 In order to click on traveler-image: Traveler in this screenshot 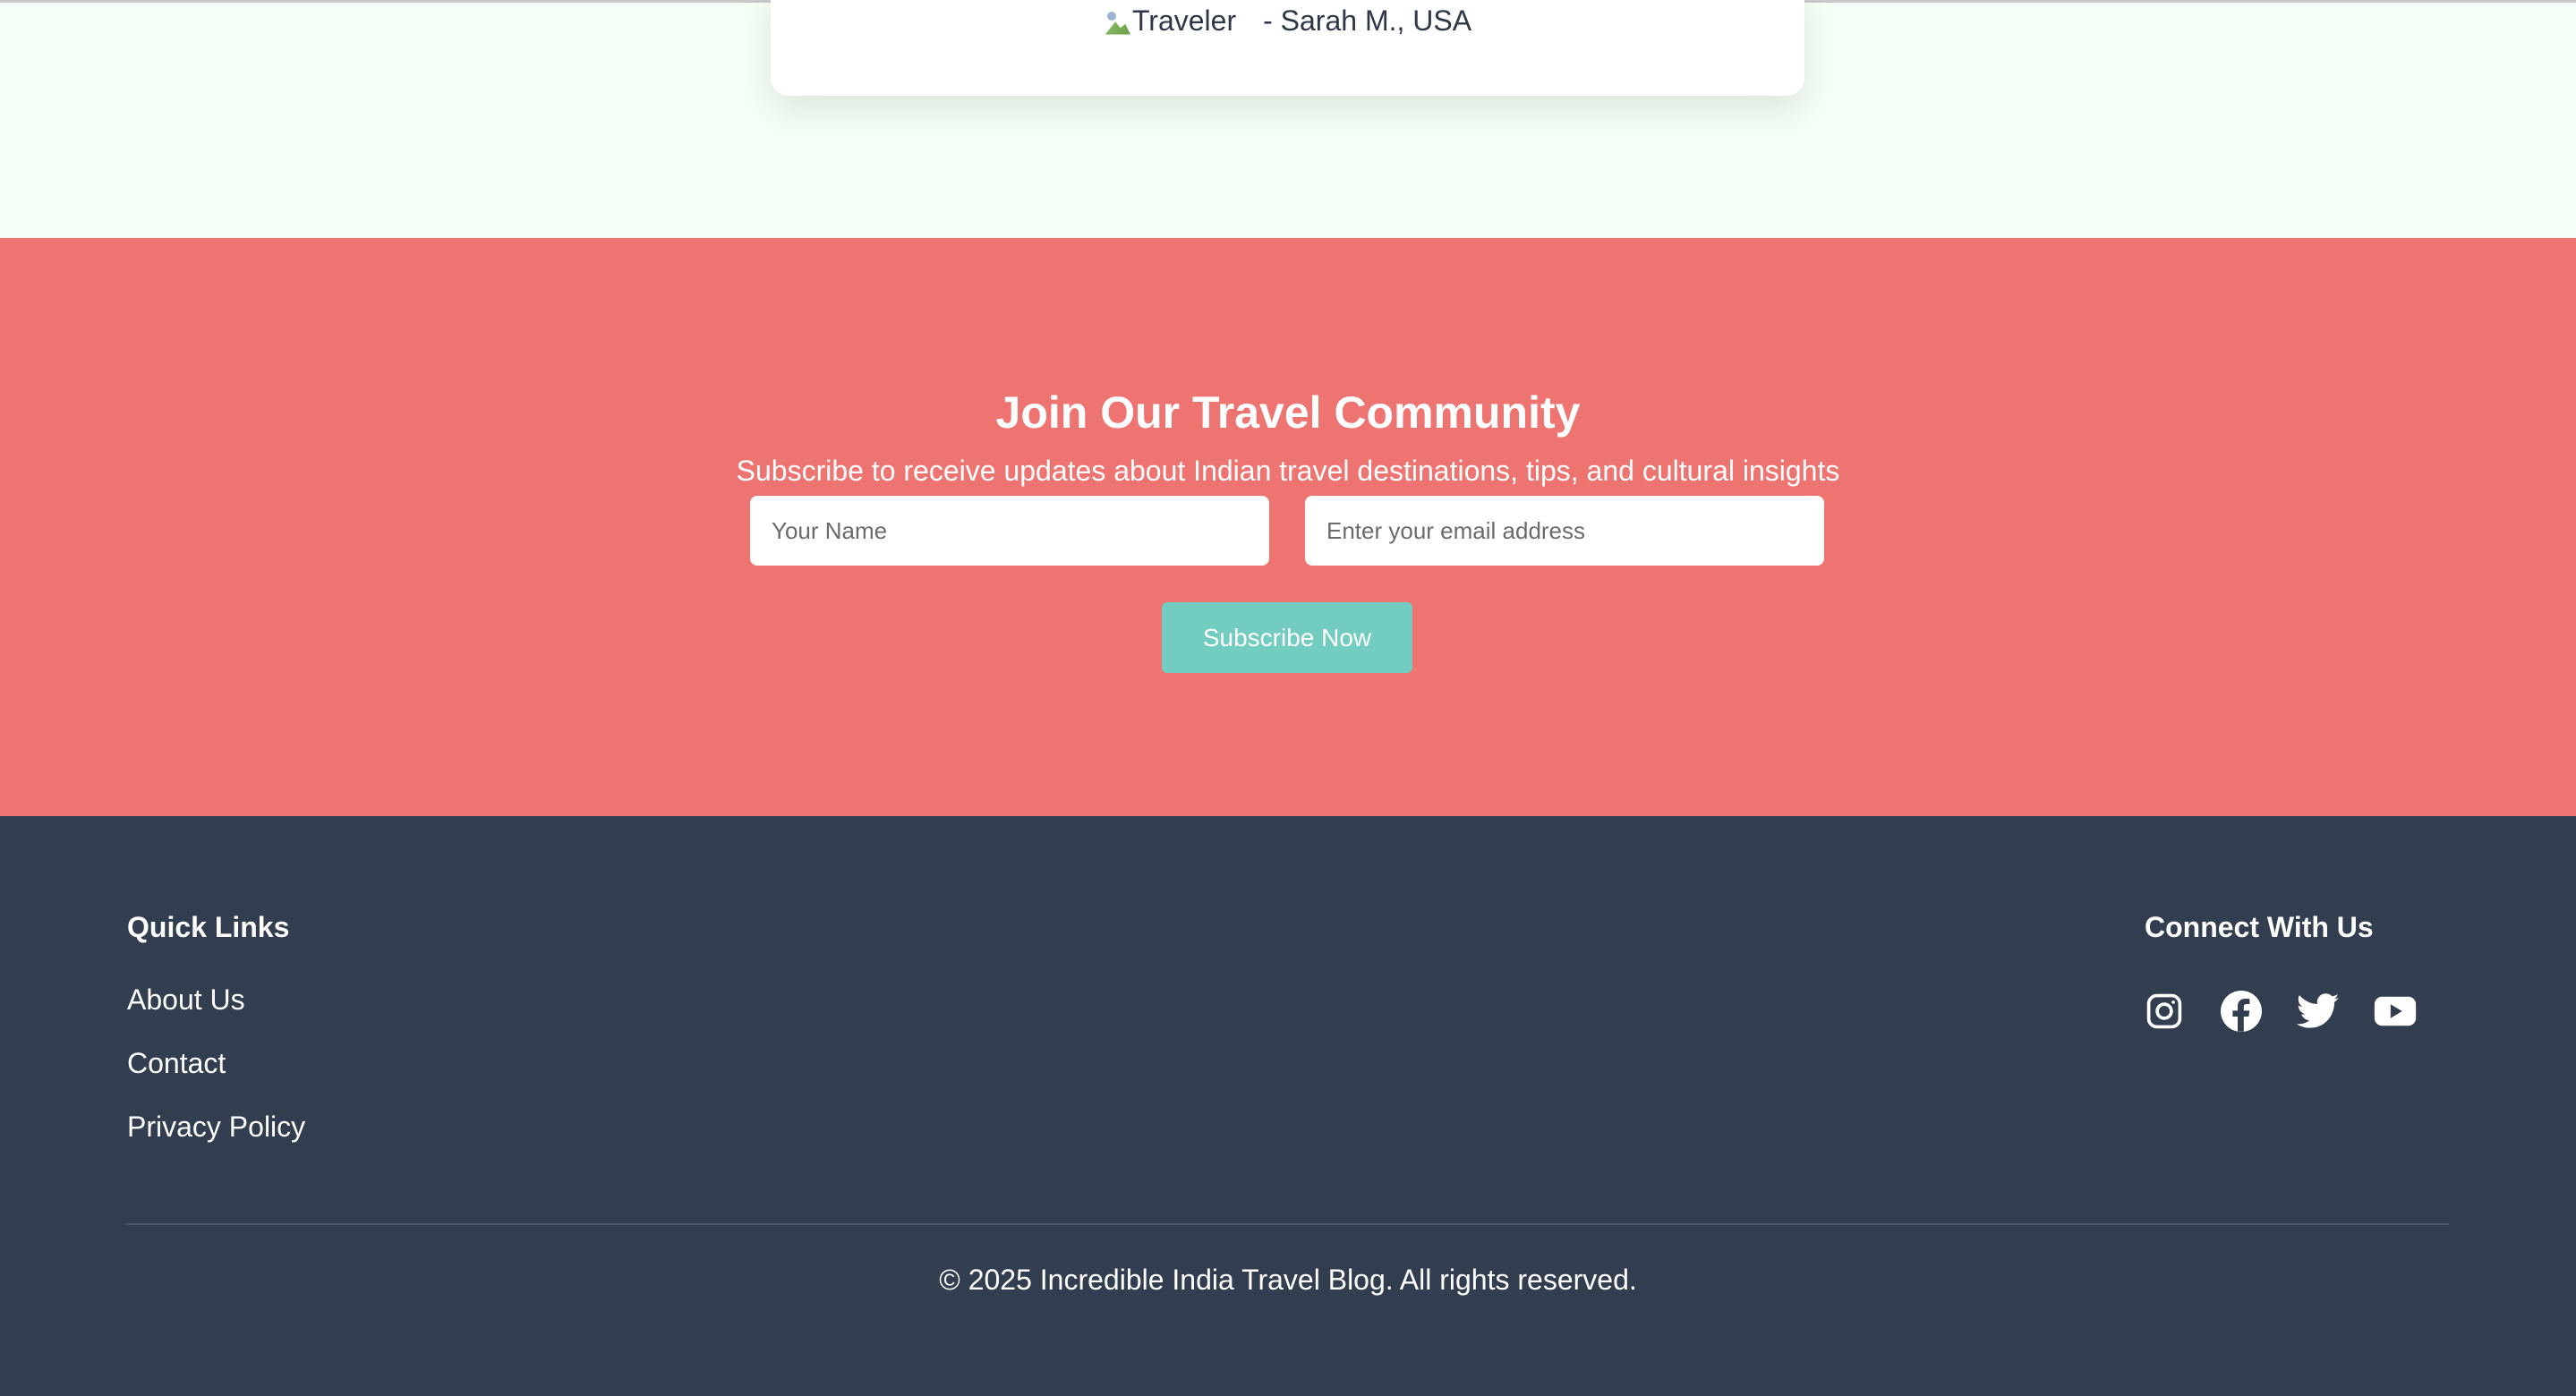, I will do `click(1170, 21)`.